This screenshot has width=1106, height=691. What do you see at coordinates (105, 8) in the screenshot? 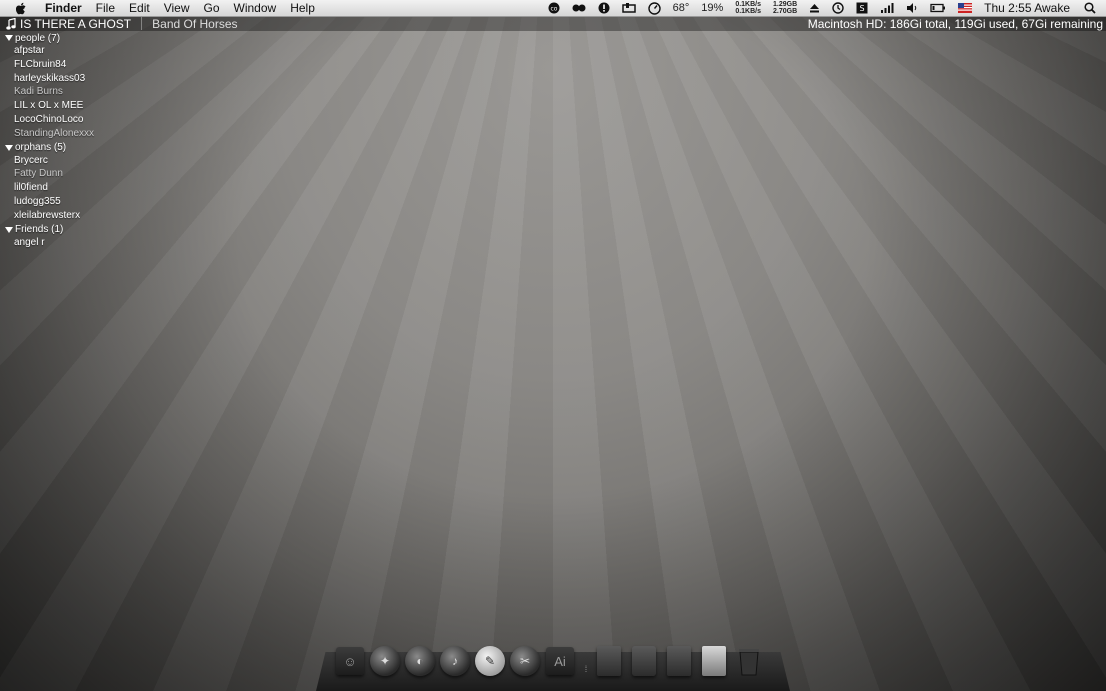
I see `menu-file: File` at bounding box center [105, 8].